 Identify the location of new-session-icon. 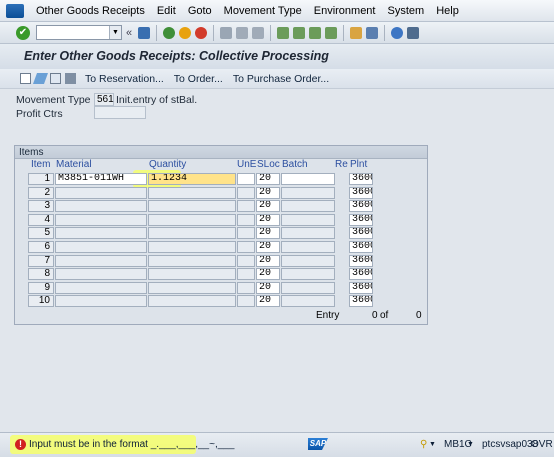
(356, 32).